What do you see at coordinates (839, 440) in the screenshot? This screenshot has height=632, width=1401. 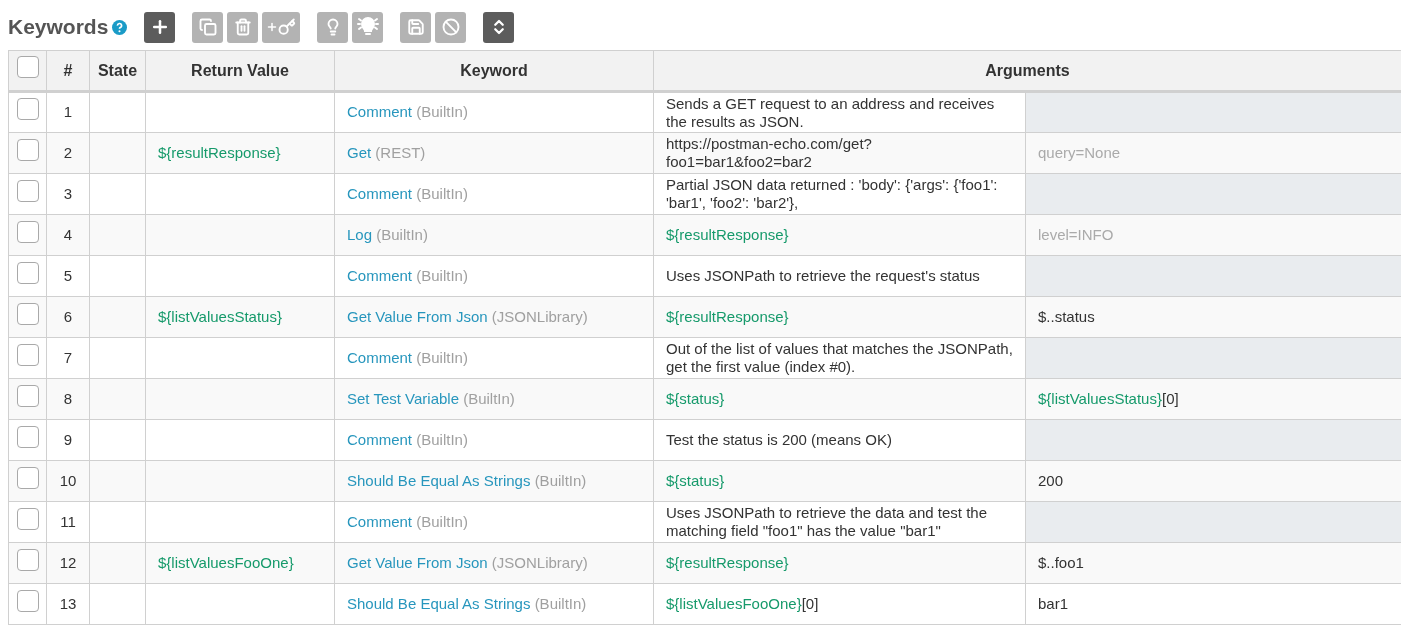 I see `argument-cell: Test the status is 200 (means OK)` at bounding box center [839, 440].